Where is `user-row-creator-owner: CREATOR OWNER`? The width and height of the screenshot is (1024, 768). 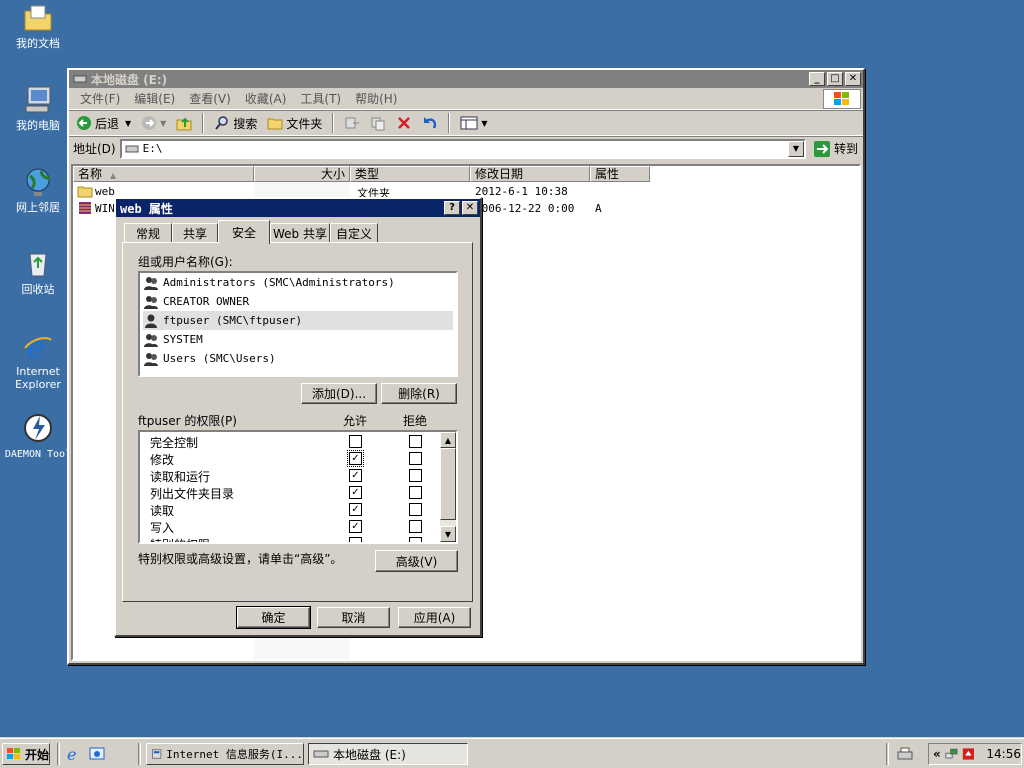
user-row-creator-owner: CREATOR OWNER is located at coordinates (298, 301).